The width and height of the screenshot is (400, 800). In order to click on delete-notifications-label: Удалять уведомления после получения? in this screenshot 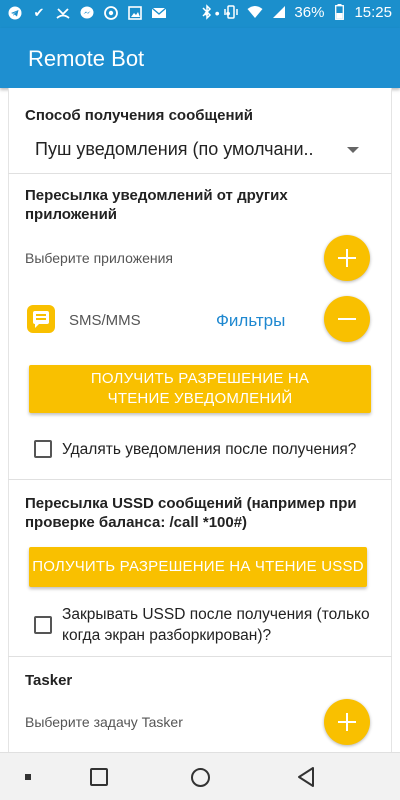, I will do `click(209, 449)`.